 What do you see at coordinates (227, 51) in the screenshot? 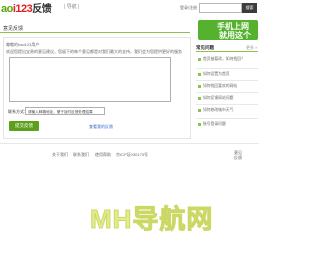
I see `faq-divider` at bounding box center [227, 51].